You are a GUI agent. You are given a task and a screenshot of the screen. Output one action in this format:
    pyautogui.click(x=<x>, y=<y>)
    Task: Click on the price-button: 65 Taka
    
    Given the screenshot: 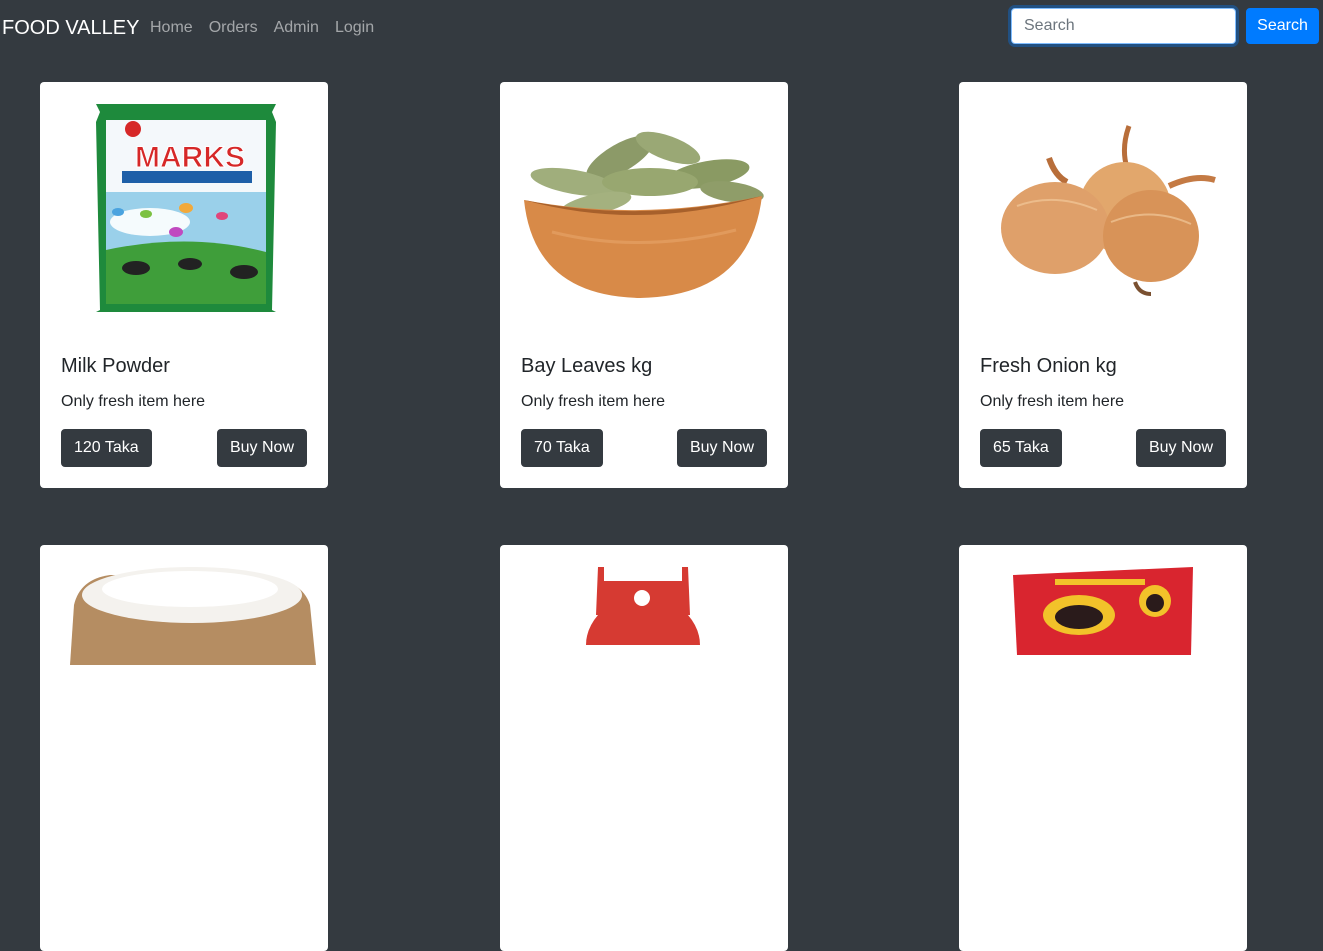 What is the action you would take?
    pyautogui.click(x=1021, y=448)
    